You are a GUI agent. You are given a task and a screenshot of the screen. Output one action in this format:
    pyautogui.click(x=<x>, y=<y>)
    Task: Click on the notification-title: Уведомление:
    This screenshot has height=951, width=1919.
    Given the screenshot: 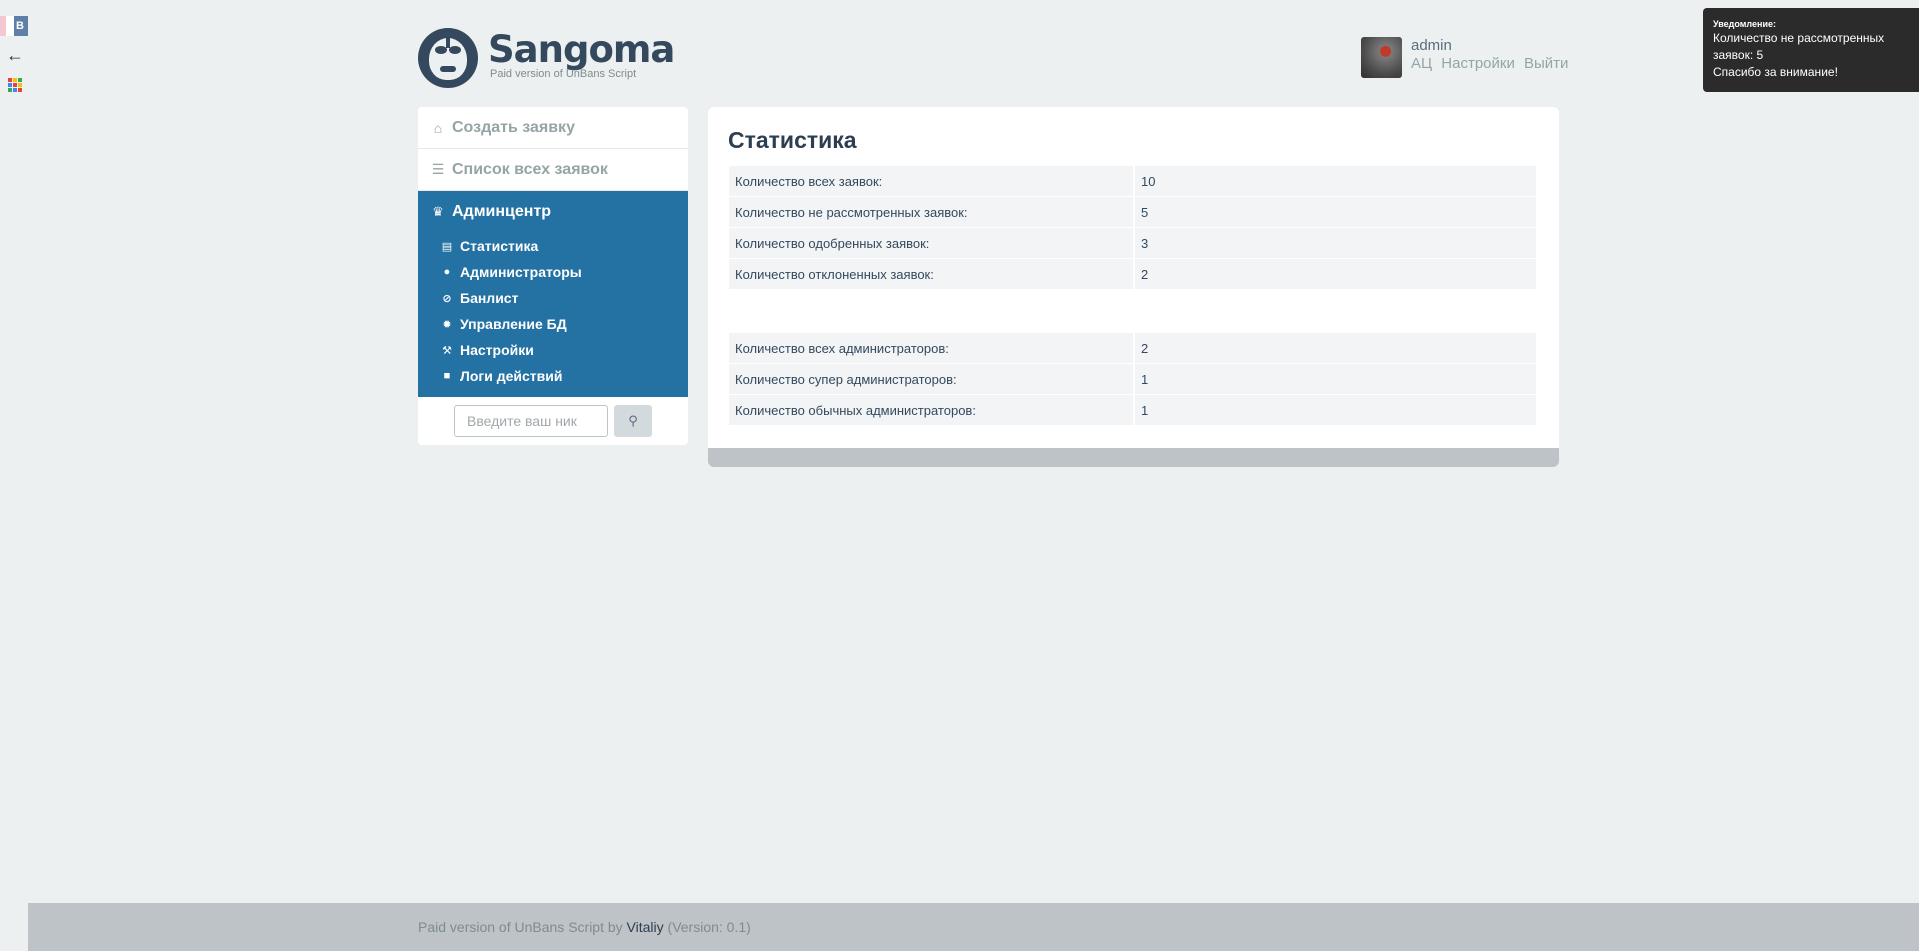 What is the action you would take?
    pyautogui.click(x=1744, y=24)
    